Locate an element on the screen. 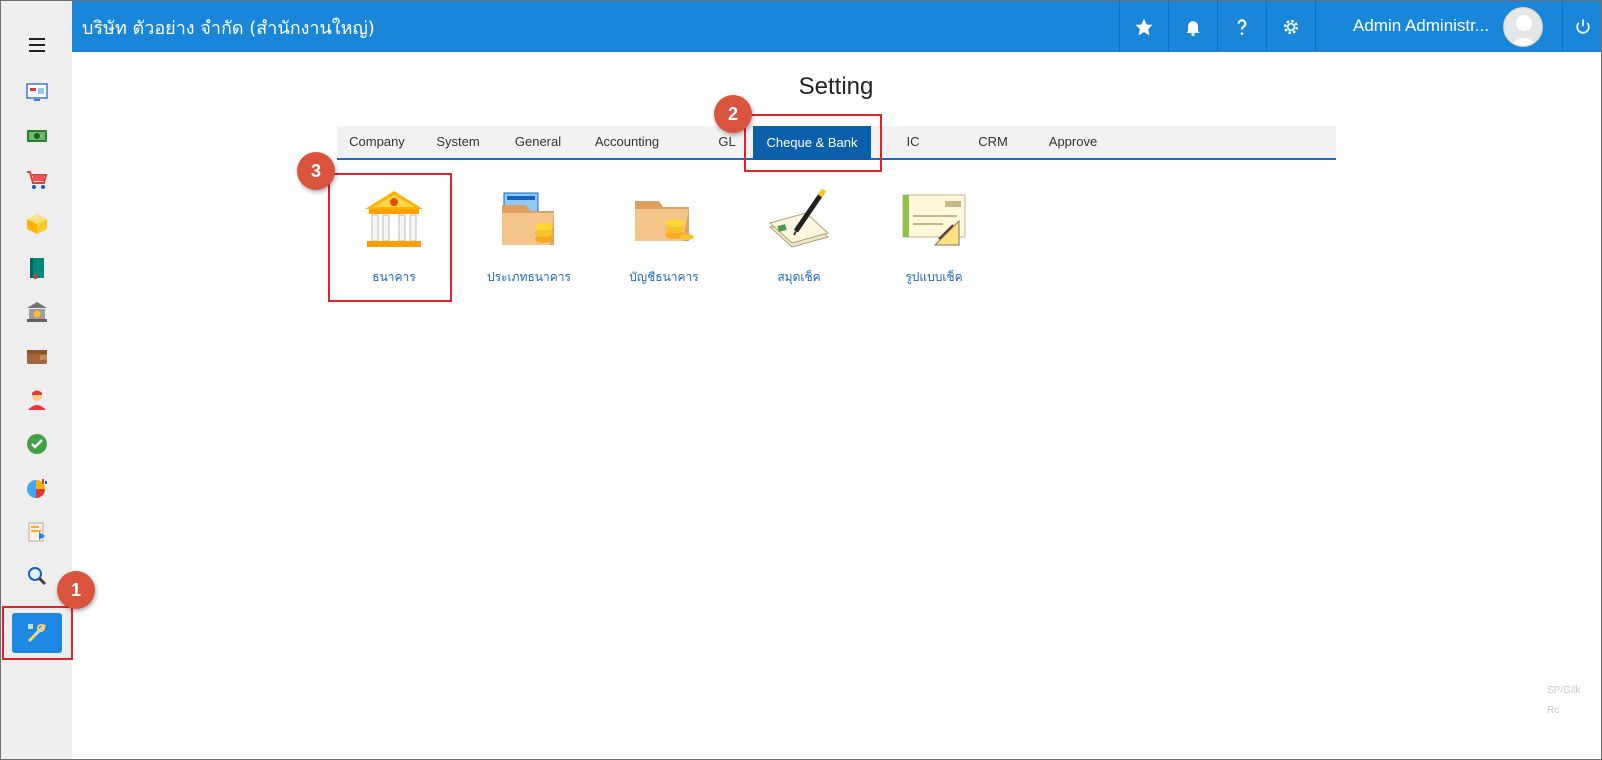  tab-approve: Approve is located at coordinates (1073, 142).